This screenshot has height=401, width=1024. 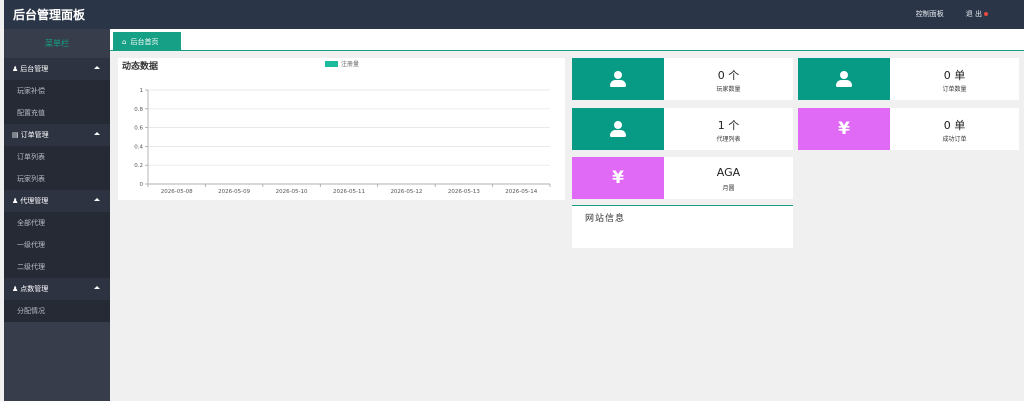 I want to click on legend-label: 注册量, so click(x=350, y=64).